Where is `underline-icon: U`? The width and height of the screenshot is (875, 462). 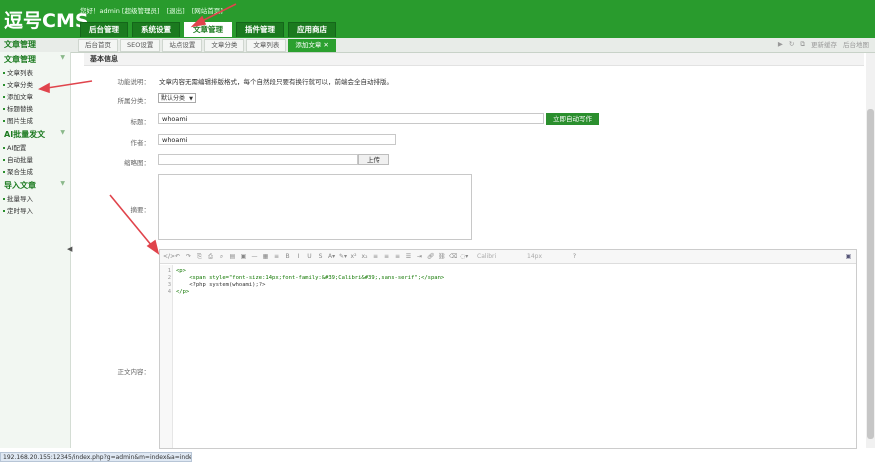
underline-icon: U is located at coordinates (309, 256).